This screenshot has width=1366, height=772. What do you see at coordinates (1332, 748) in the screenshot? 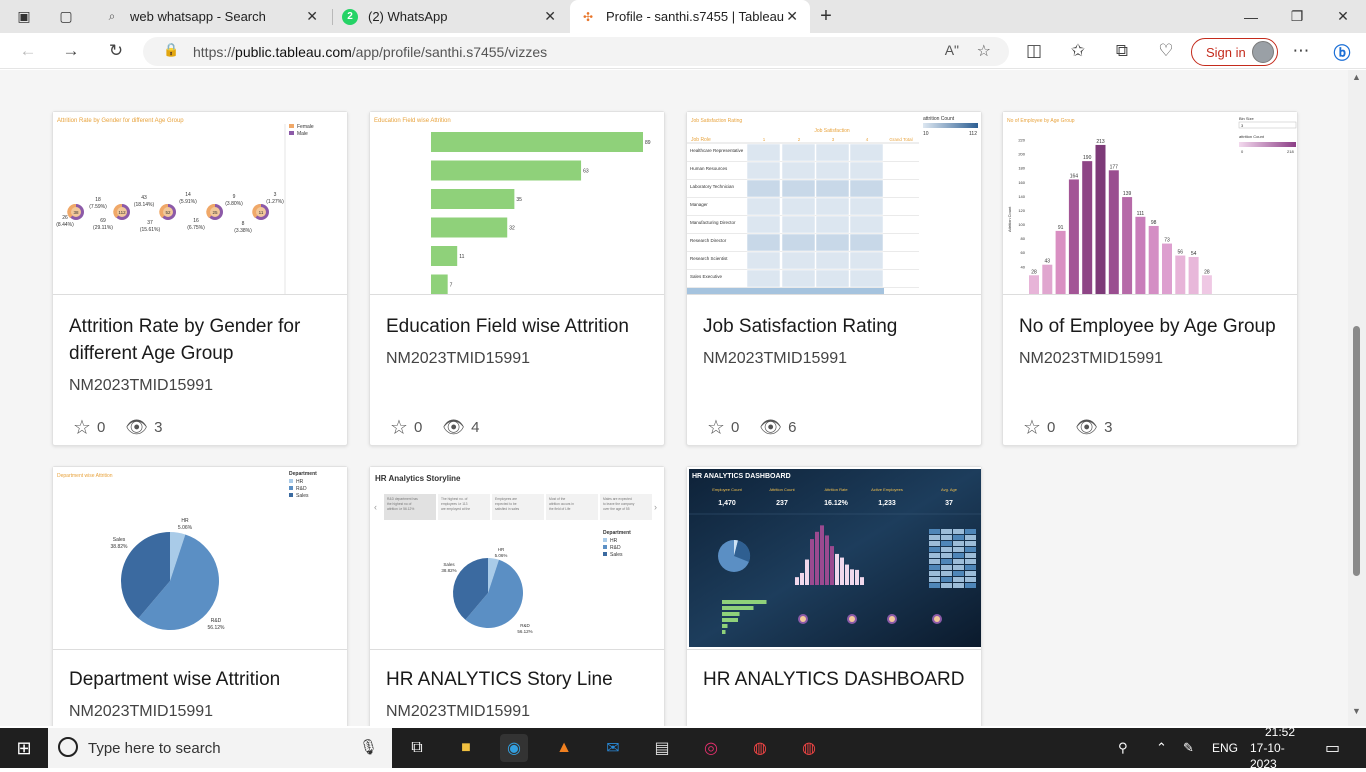
I see `notifications-icon: ▭` at bounding box center [1332, 748].